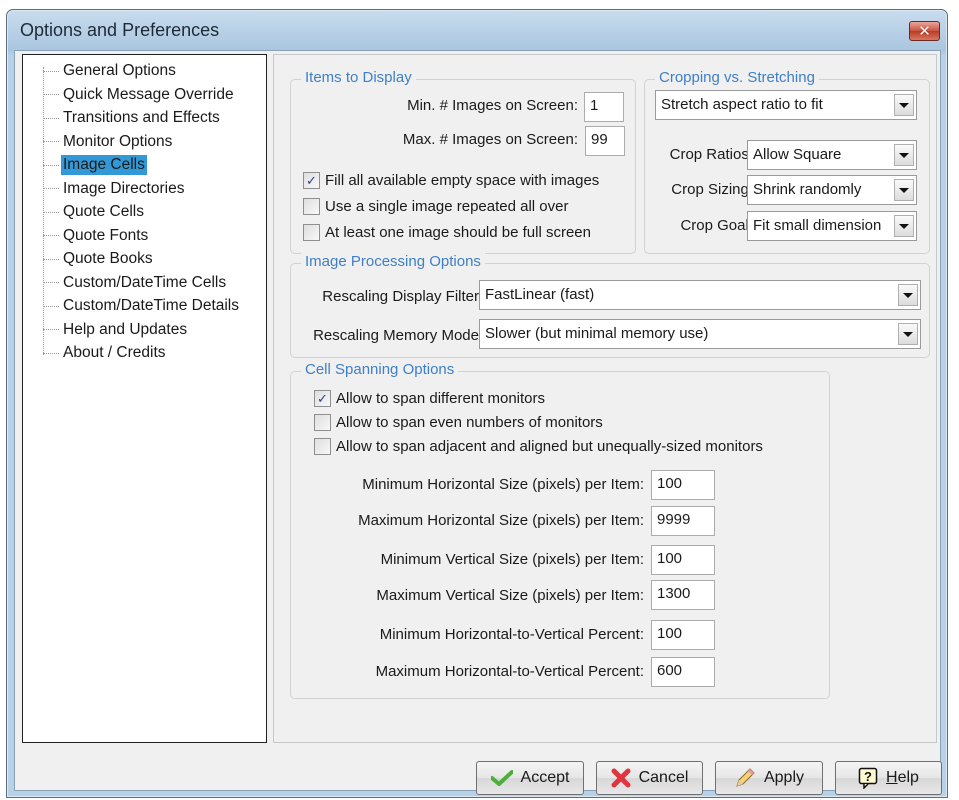 This screenshot has width=959, height=800. What do you see at coordinates (769, 778) in the screenshot?
I see `apply-button: Apply` at bounding box center [769, 778].